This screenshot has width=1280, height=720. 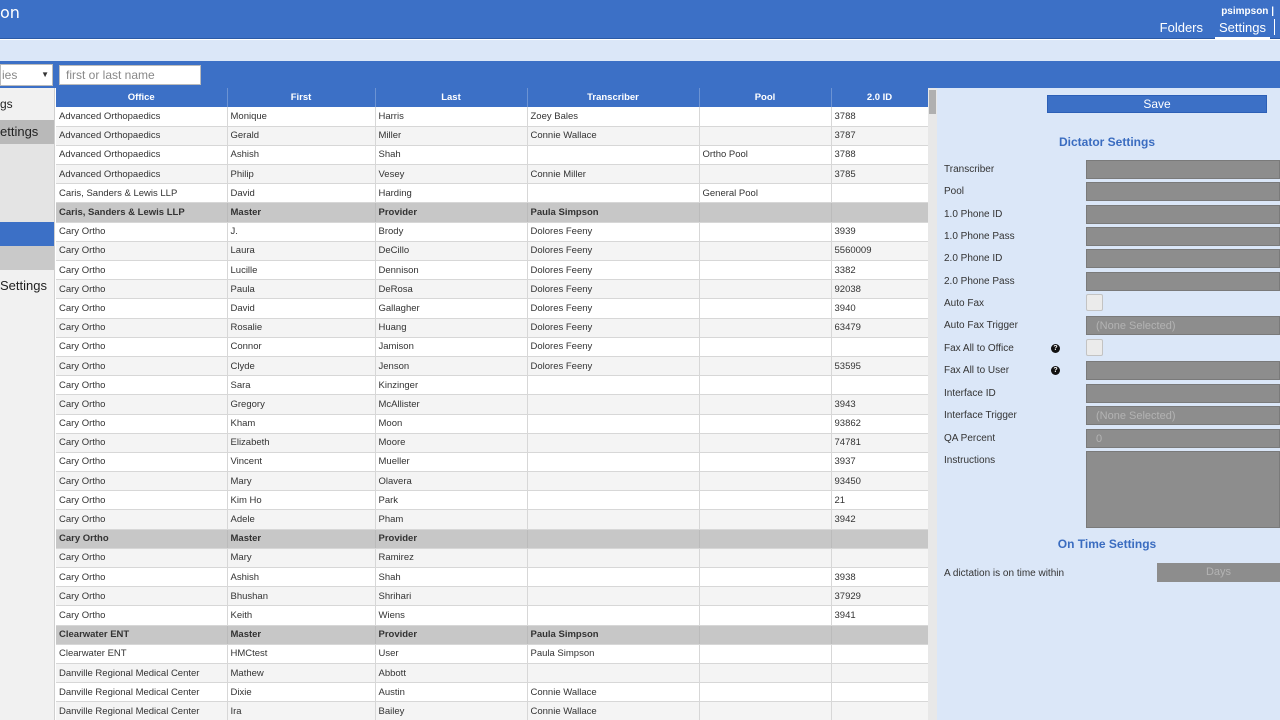 I want to click on table-row: Cary Ortho Keith Wiens 3941, so click(x=492, y=615).